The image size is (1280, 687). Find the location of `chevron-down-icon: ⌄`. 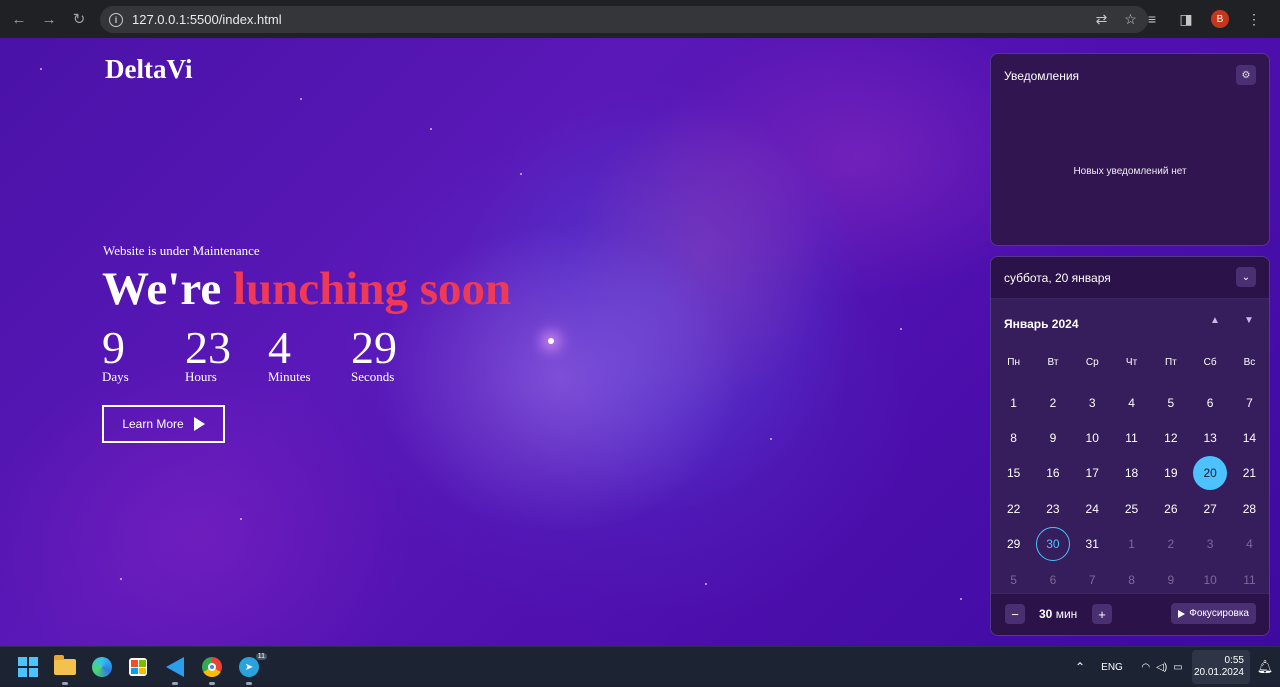

chevron-down-icon: ⌄ is located at coordinates (1246, 277).